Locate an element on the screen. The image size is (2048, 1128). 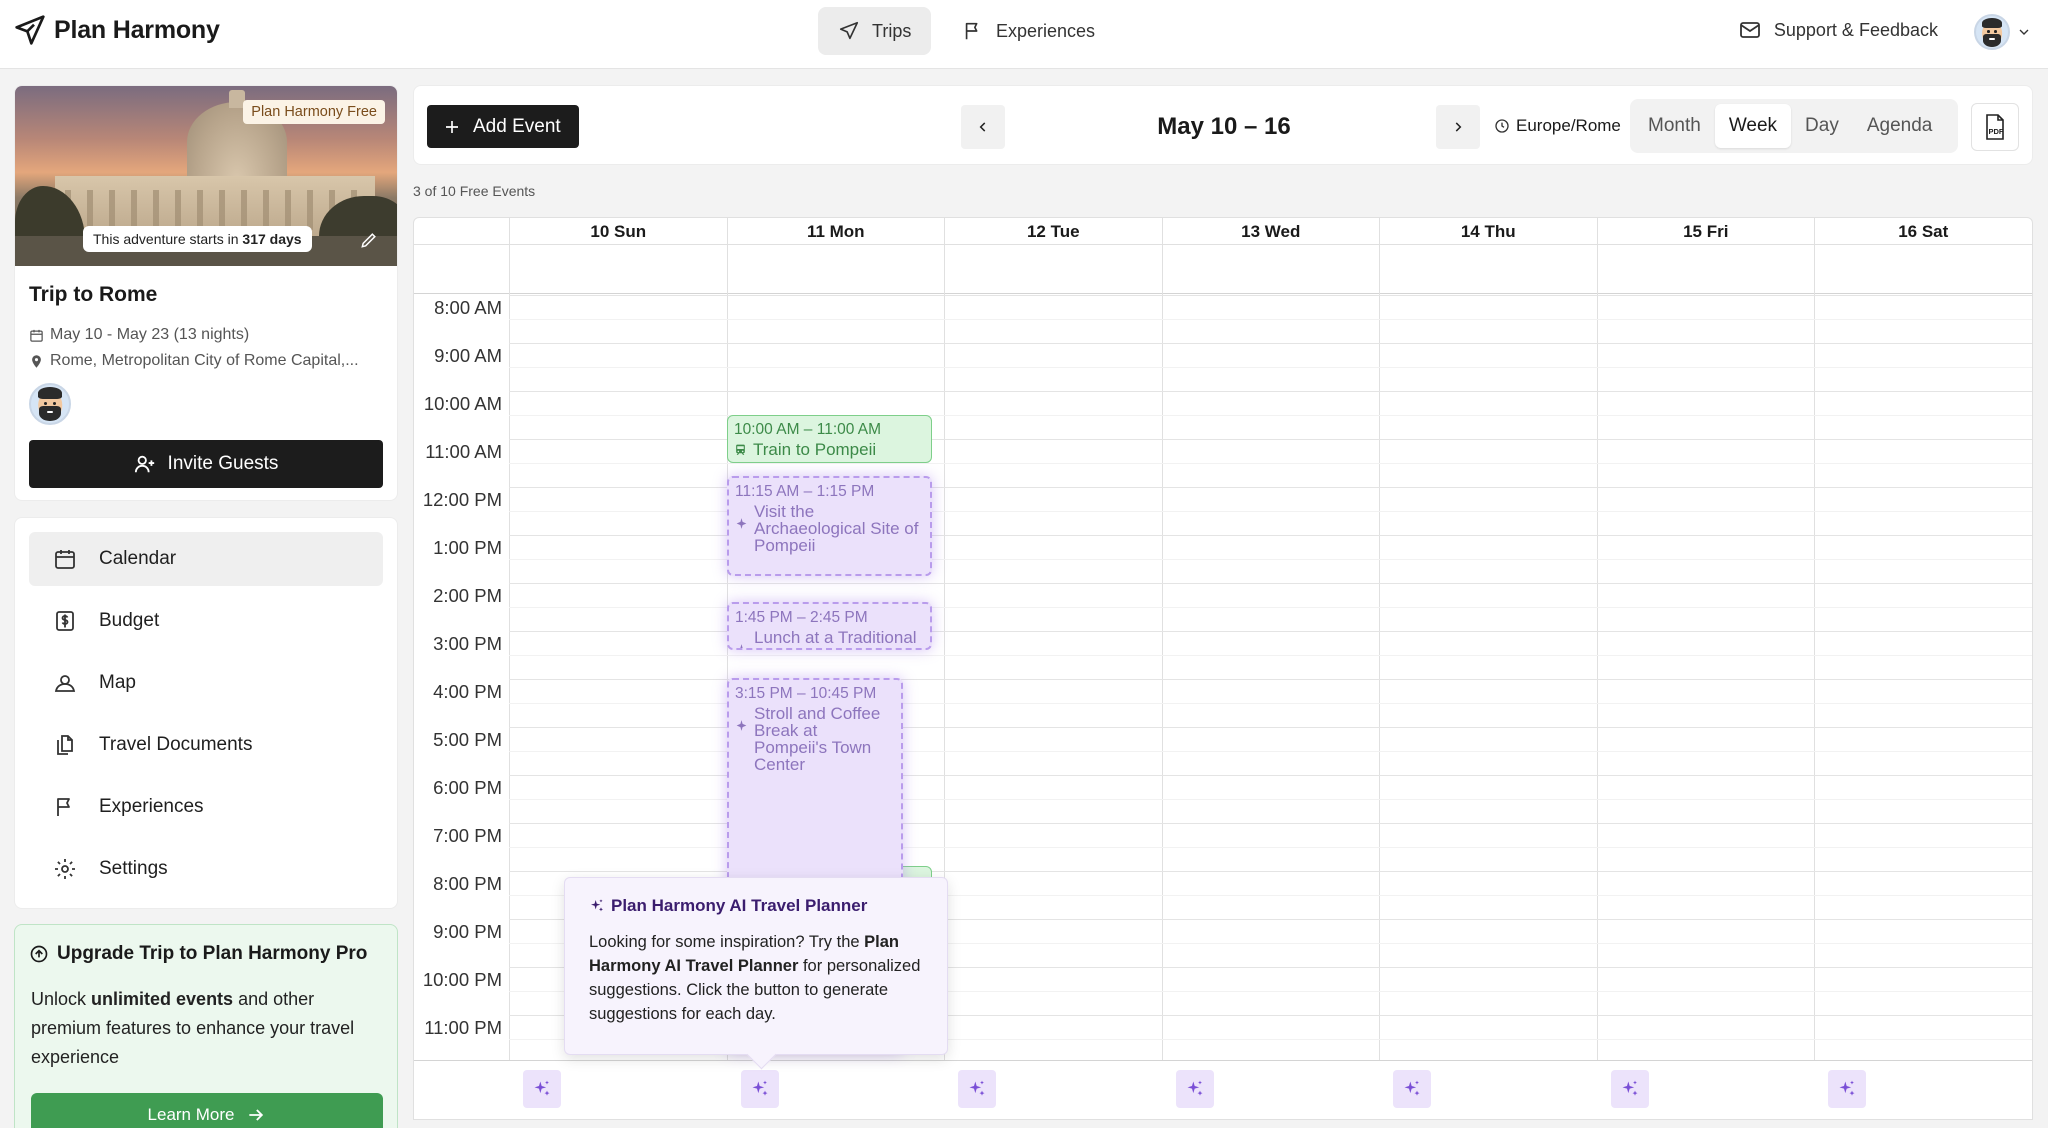
free-events-counter: 3 of 10 Free Events is located at coordinates (474, 191).